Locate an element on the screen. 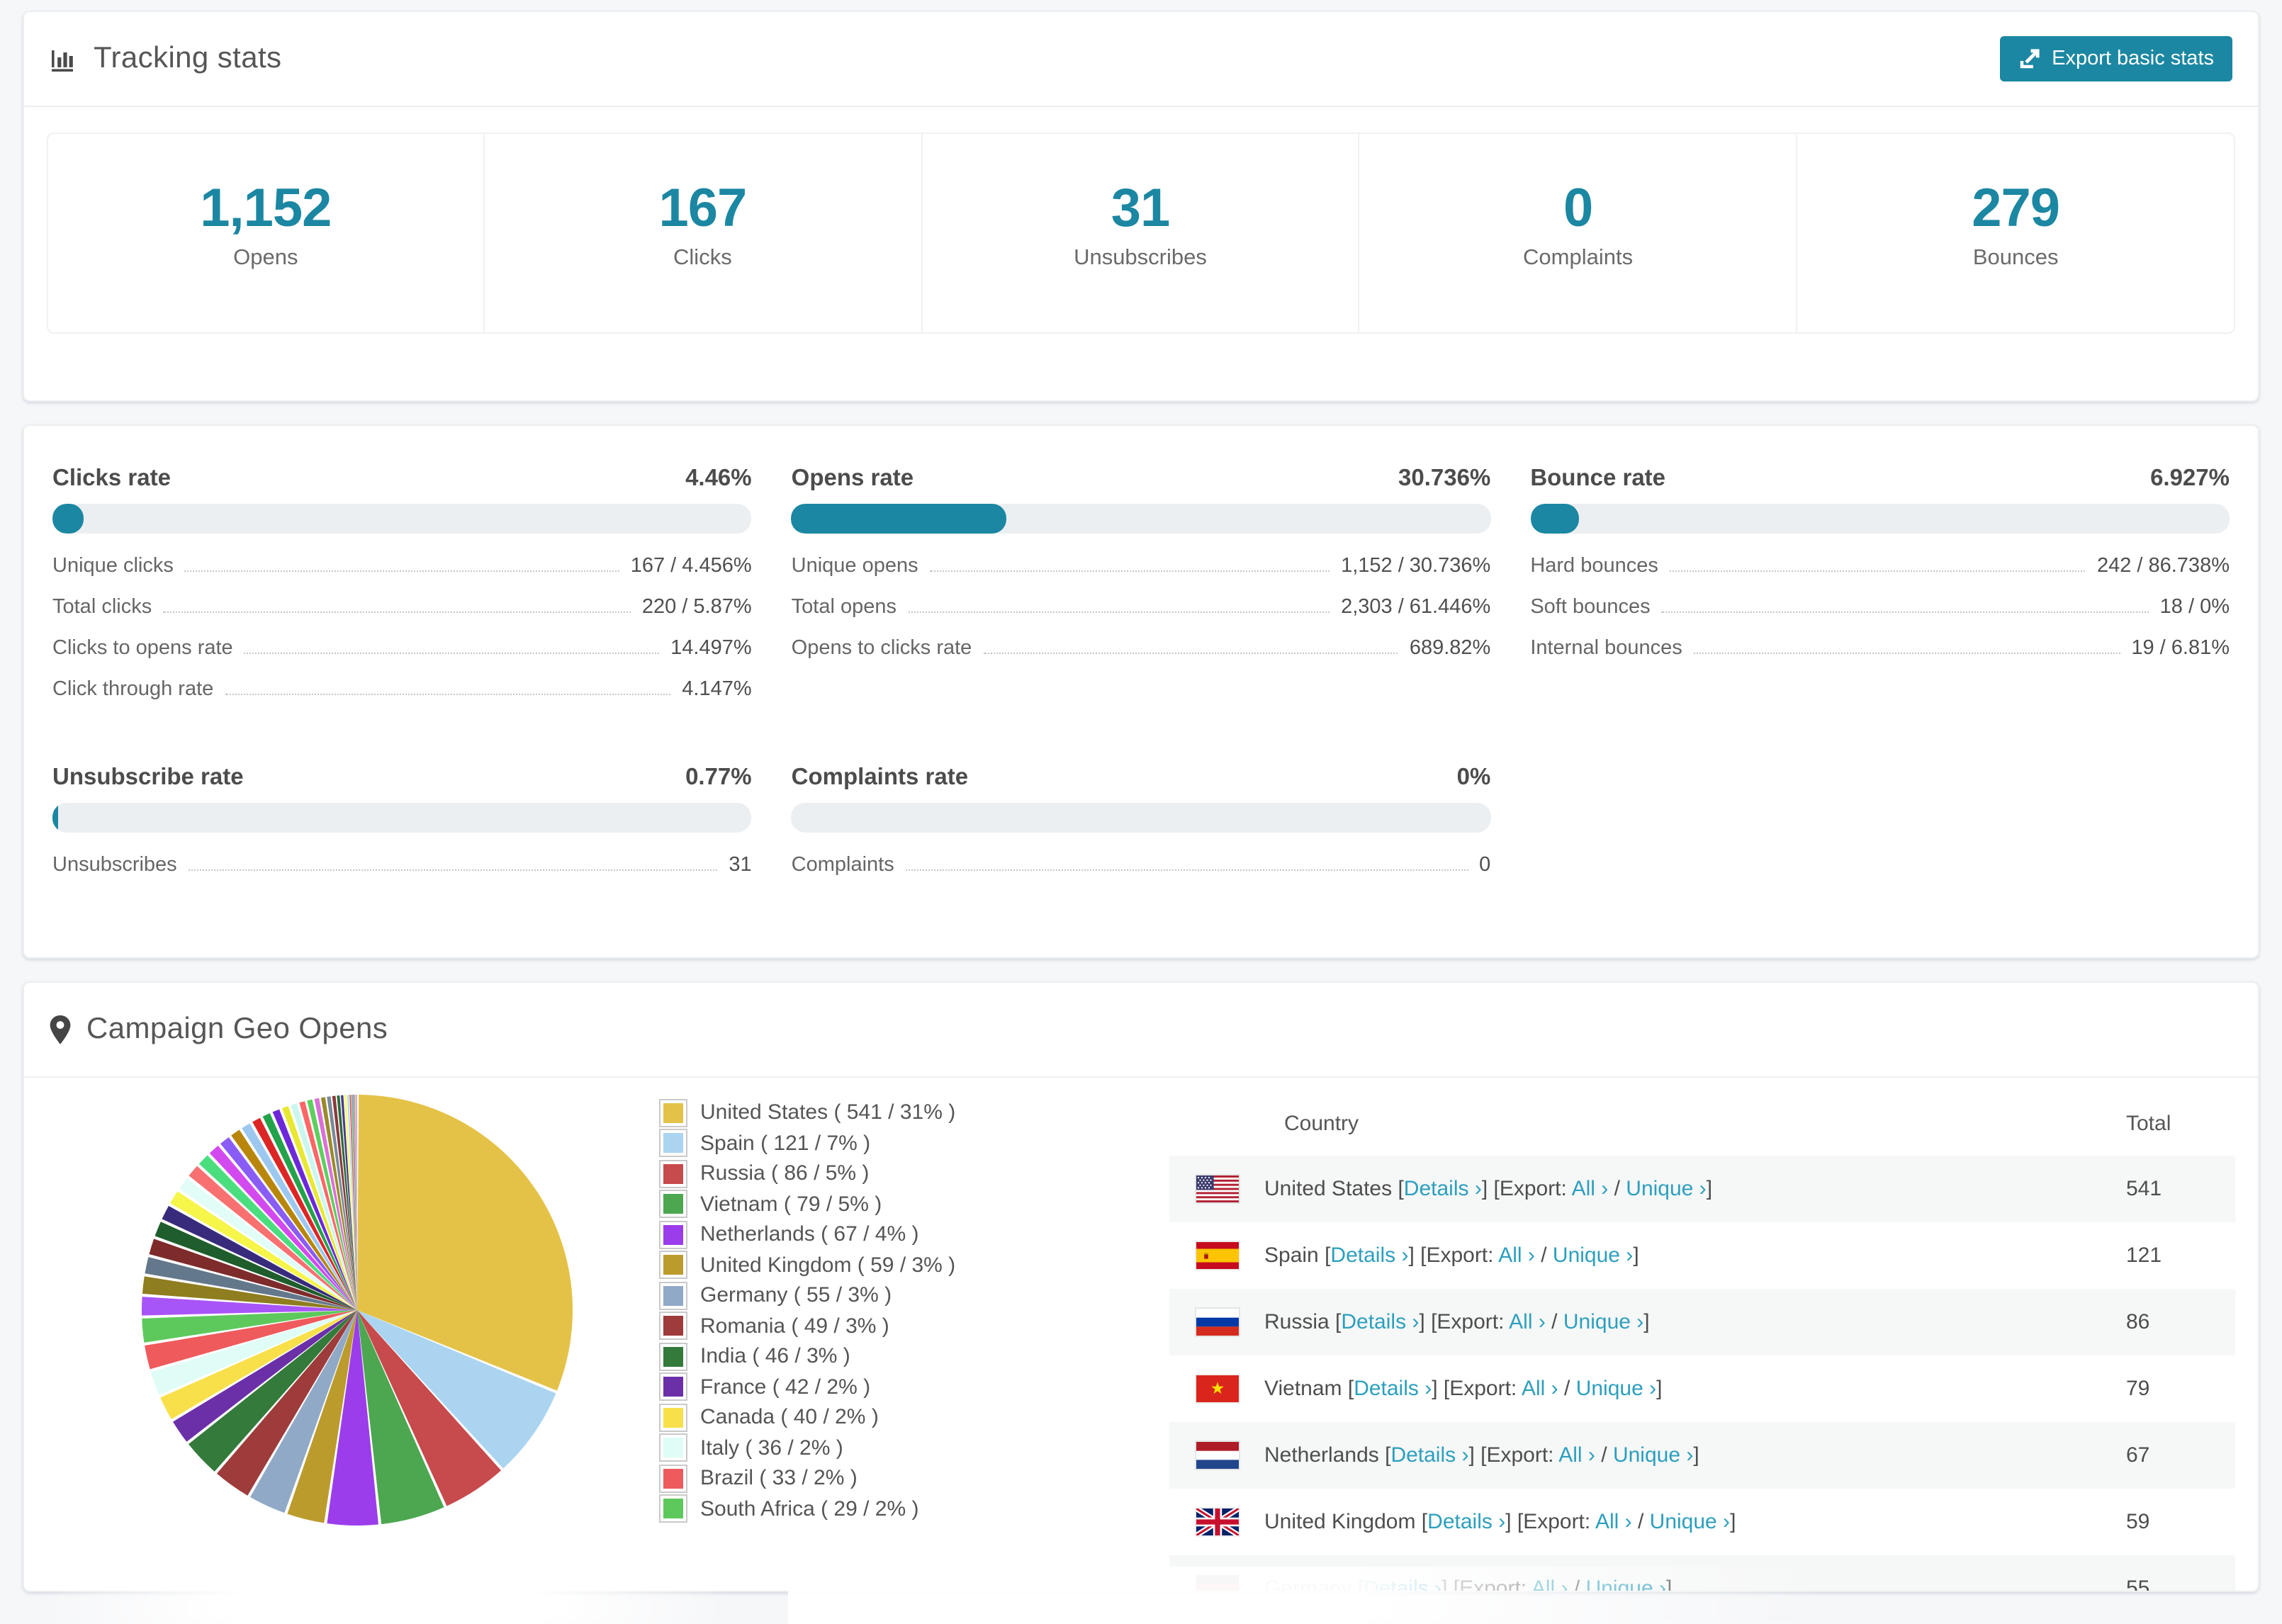 This screenshot has height=1624, width=2282. geo-opens-header: Campaign Geo Opens is located at coordinates (1141, 1030).